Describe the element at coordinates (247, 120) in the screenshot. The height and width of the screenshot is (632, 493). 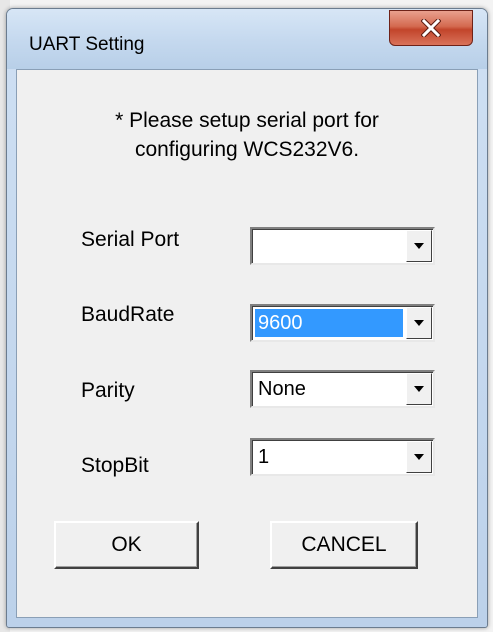
I see `instruction-line-1: * Please setup serial port for` at that location.